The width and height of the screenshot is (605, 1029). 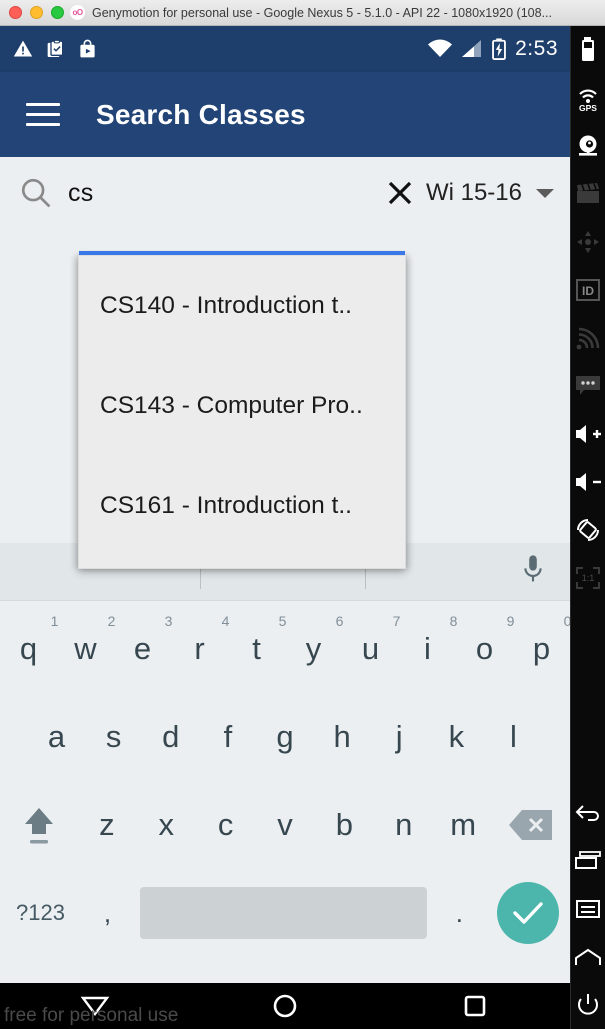 I want to click on svg-text: 1:1, so click(x=588, y=578).